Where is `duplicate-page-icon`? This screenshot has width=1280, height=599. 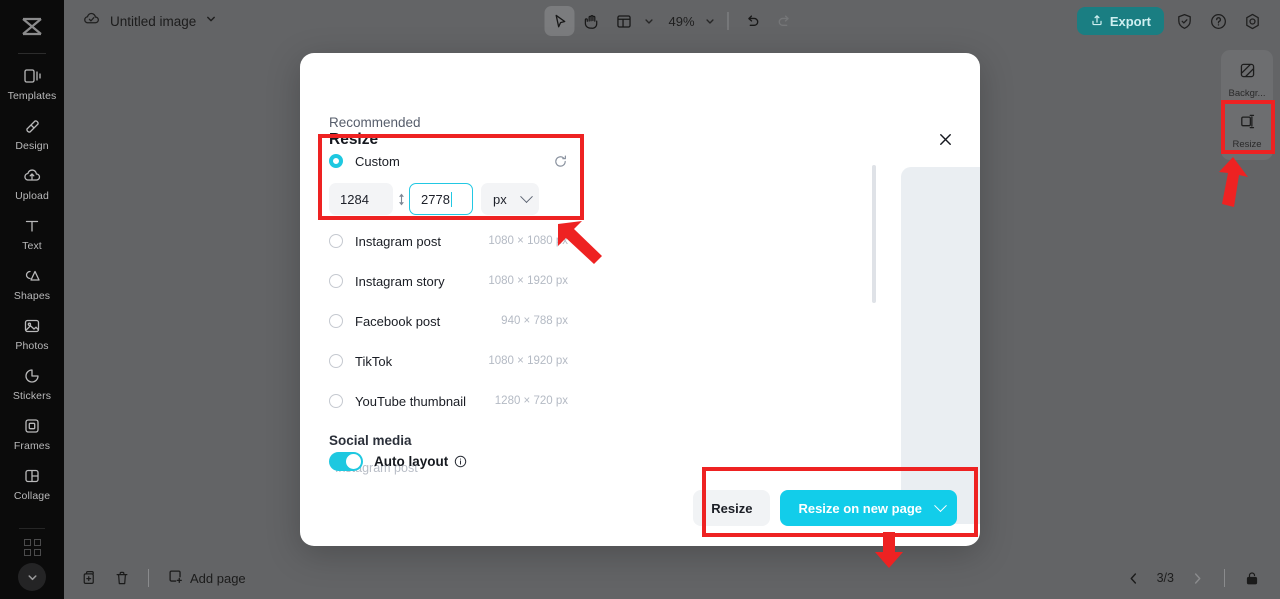
duplicate-page-icon is located at coordinates (90, 578).